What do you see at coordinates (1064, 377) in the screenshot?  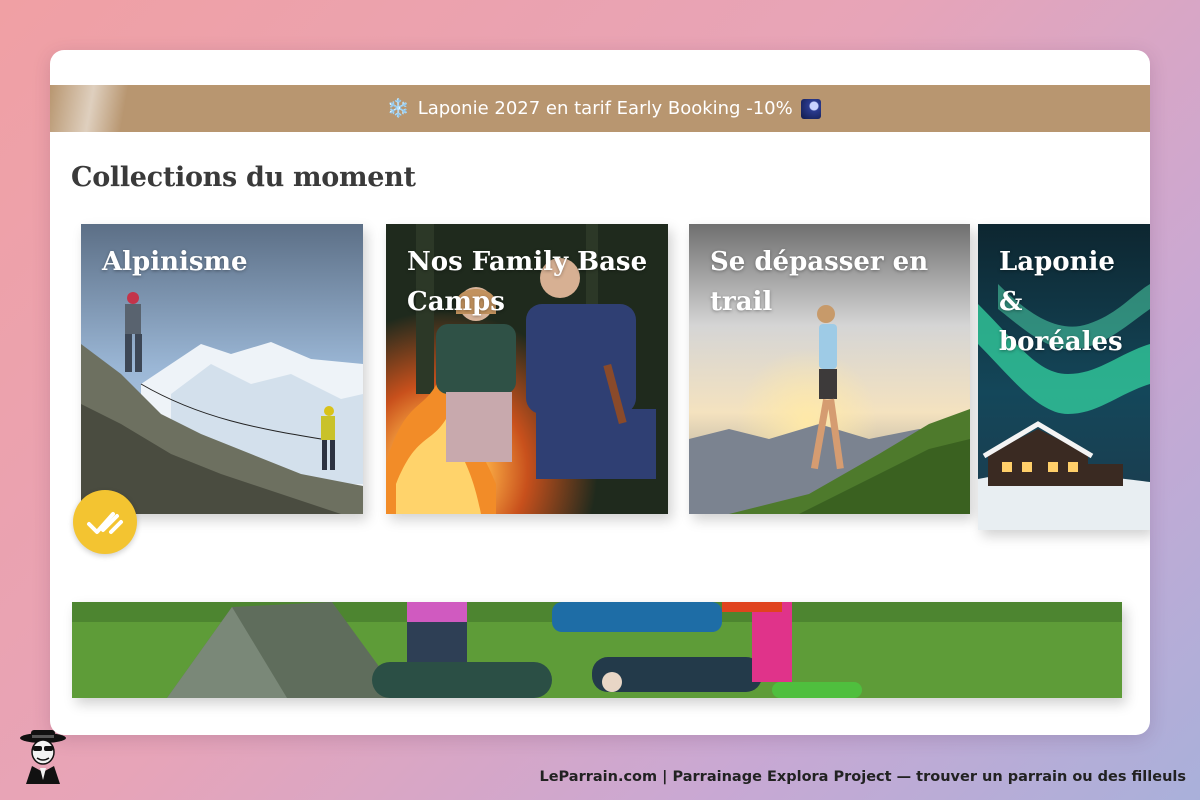 I see `collection-card-laponie: Laponie & boréales` at bounding box center [1064, 377].